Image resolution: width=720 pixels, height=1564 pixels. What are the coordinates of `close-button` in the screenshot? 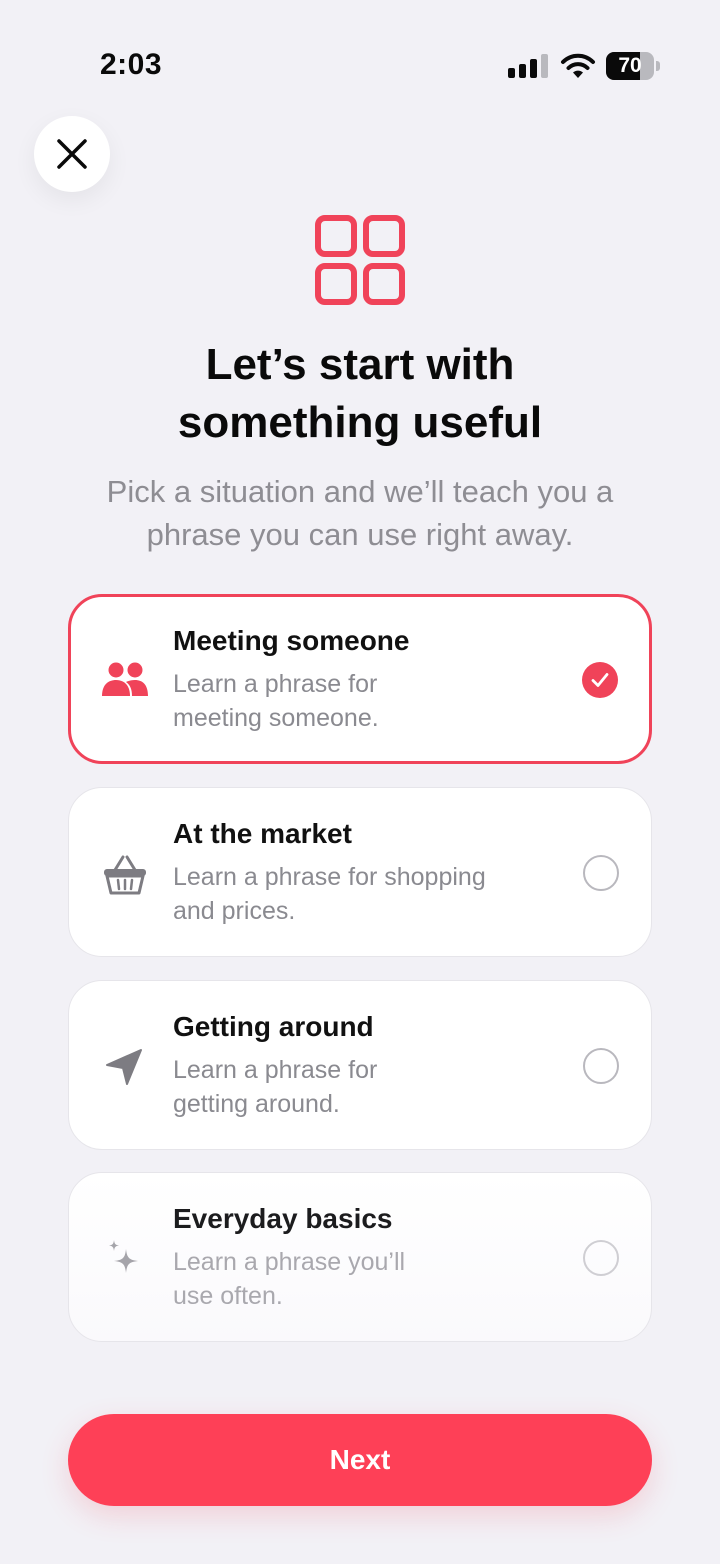 It's located at (72, 154).